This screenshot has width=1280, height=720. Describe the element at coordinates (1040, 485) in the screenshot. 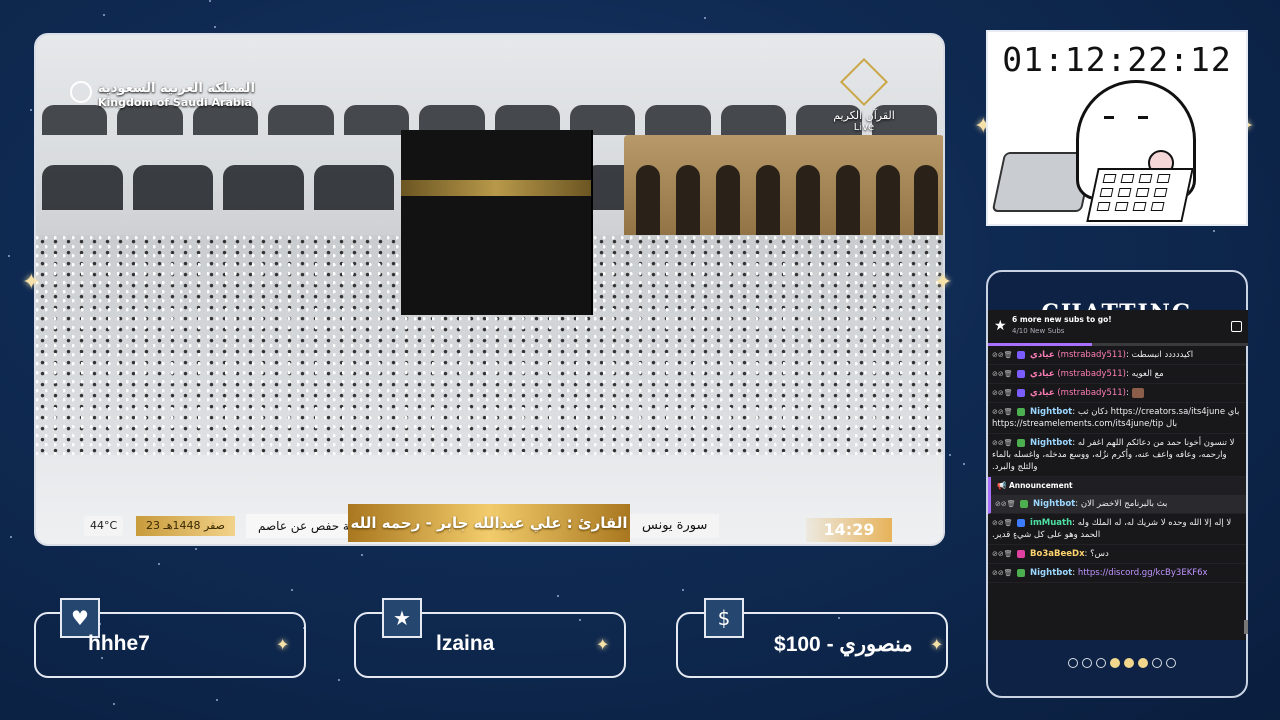

I see `announcement-label: Announcement` at that location.